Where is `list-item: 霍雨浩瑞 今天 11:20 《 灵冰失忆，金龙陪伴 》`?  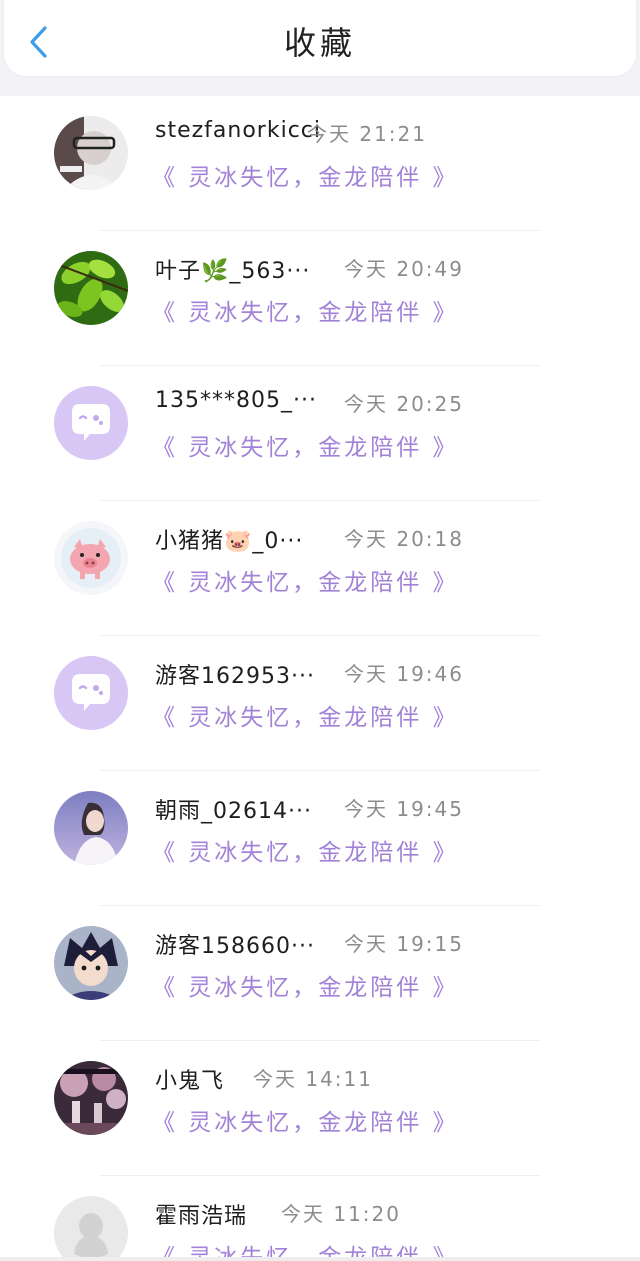 list-item: 霍雨浩瑞 今天 11:20 《 灵冰失忆，金龙陪伴 》 is located at coordinates (320, 1218).